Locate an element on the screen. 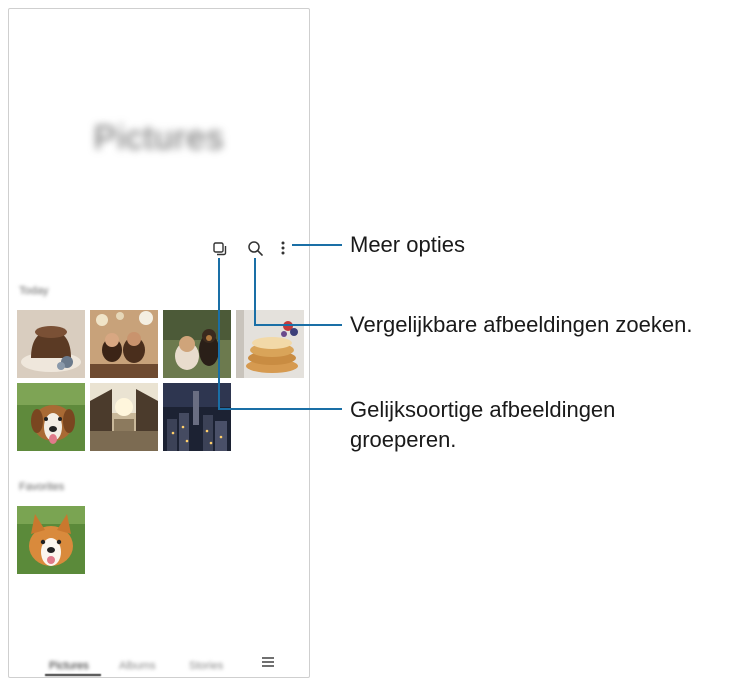 This screenshot has width=756, height=686. tab-albums: Albums is located at coordinates (137, 666).